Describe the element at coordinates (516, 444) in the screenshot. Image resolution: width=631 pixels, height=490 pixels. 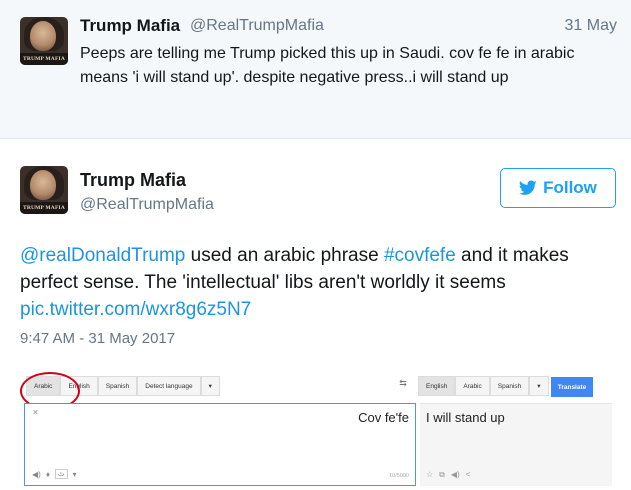
I see `translation-box: I will stand up ☆ ⧉ ◀) <` at that location.